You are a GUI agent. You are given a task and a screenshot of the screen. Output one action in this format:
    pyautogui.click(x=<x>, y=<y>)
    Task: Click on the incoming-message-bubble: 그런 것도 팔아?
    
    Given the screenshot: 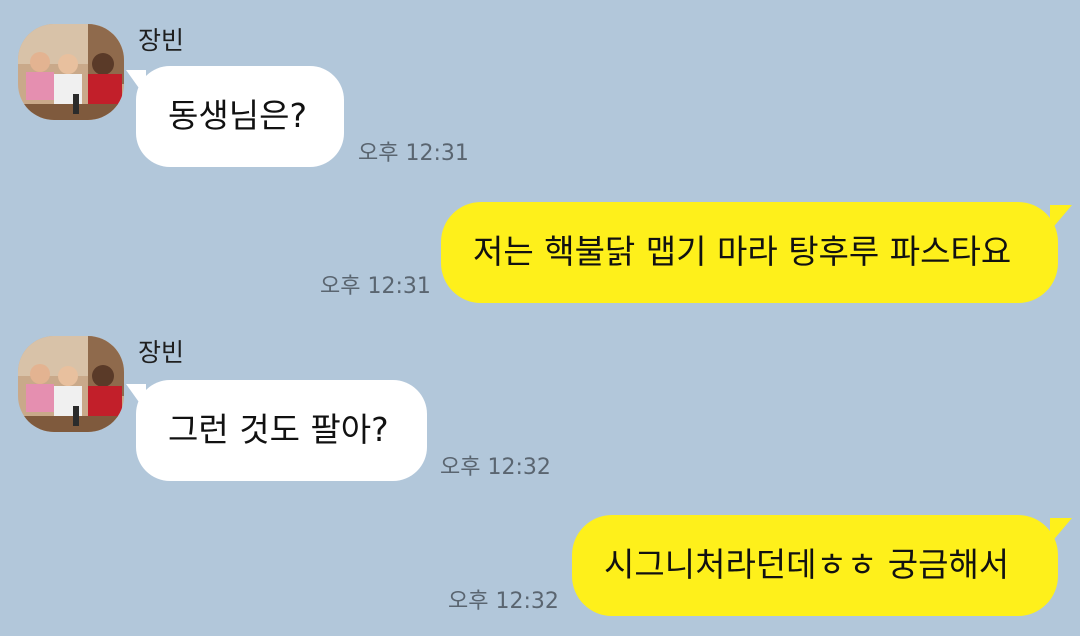 What is the action you would take?
    pyautogui.click(x=281, y=430)
    